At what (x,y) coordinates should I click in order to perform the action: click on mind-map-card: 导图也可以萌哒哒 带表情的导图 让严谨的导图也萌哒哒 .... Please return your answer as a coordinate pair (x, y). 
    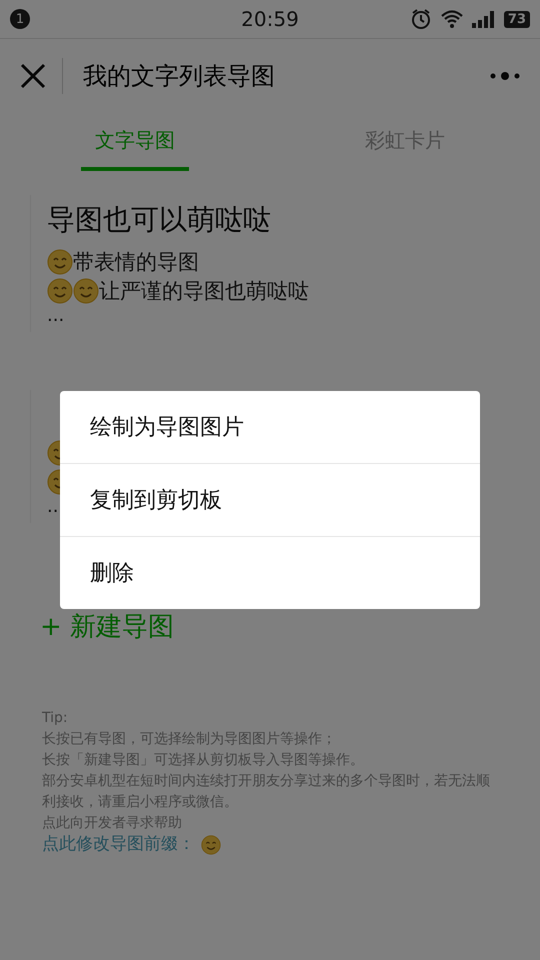
    Looking at the image, I should click on (270, 263).